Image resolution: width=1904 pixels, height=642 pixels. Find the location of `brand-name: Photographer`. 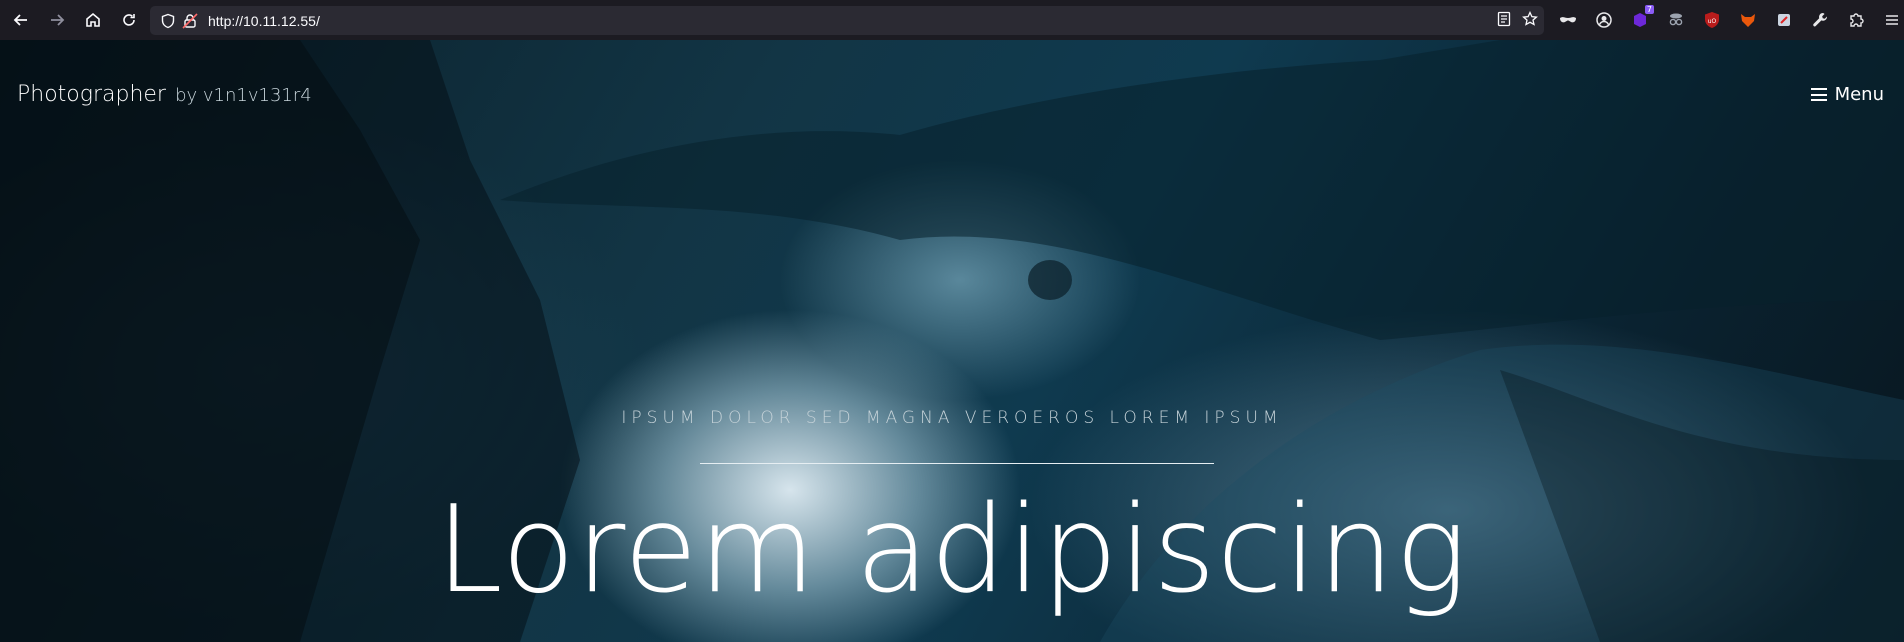

brand-name: Photographer is located at coordinates (91, 94).